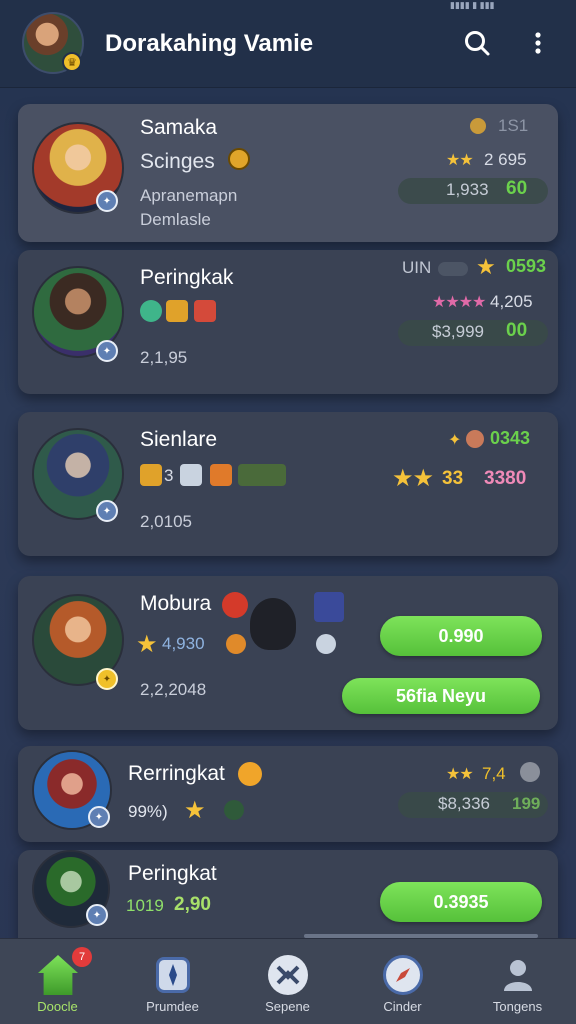  I want to click on nav-label: Sepene, so click(287, 1006).